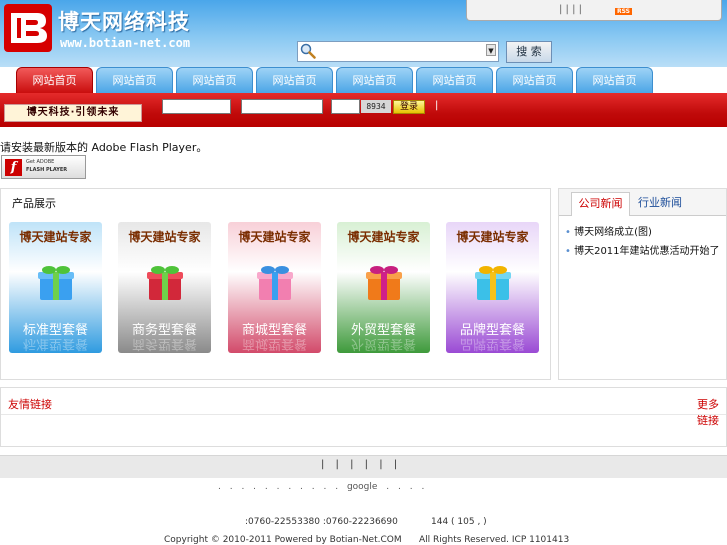  I want to click on site-title: 博天网络科技, so click(124, 21).